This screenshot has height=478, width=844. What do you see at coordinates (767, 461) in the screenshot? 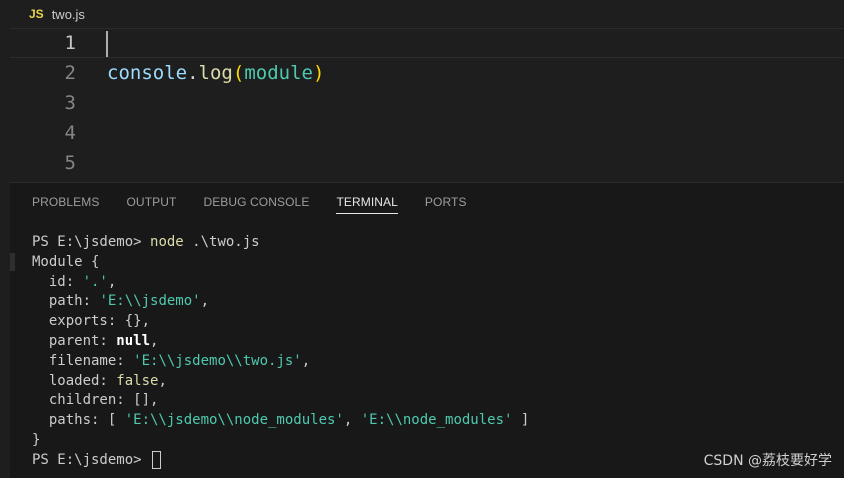
I see `watermark: CSDN @荔枝要好学` at bounding box center [767, 461].